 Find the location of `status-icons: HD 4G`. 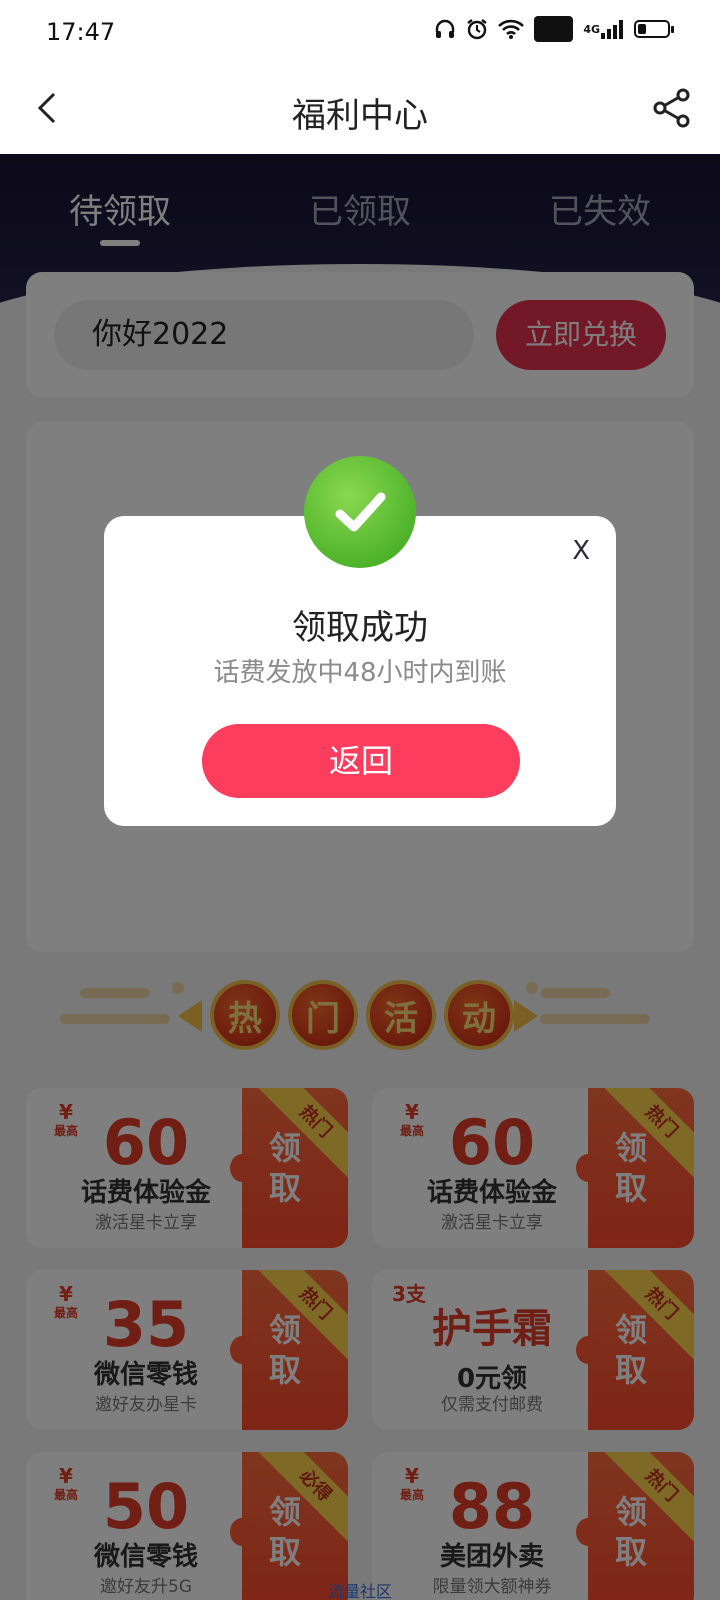

status-icons: HD 4G is located at coordinates (554, 29).